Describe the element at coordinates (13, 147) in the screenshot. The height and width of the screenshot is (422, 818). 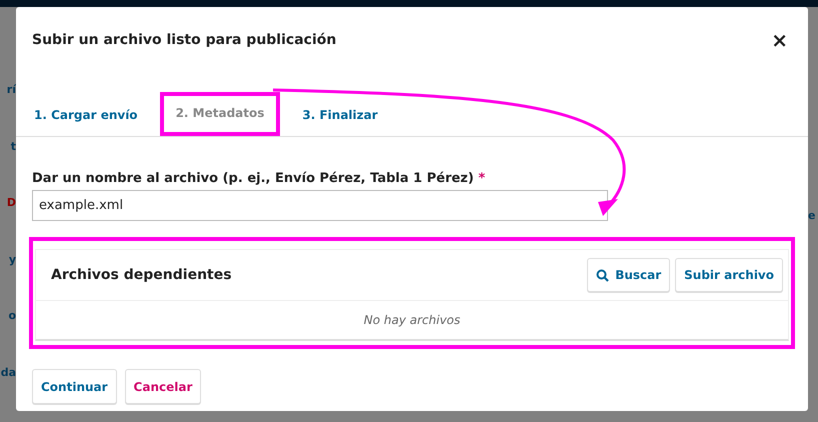
I see `background-text: t` at that location.